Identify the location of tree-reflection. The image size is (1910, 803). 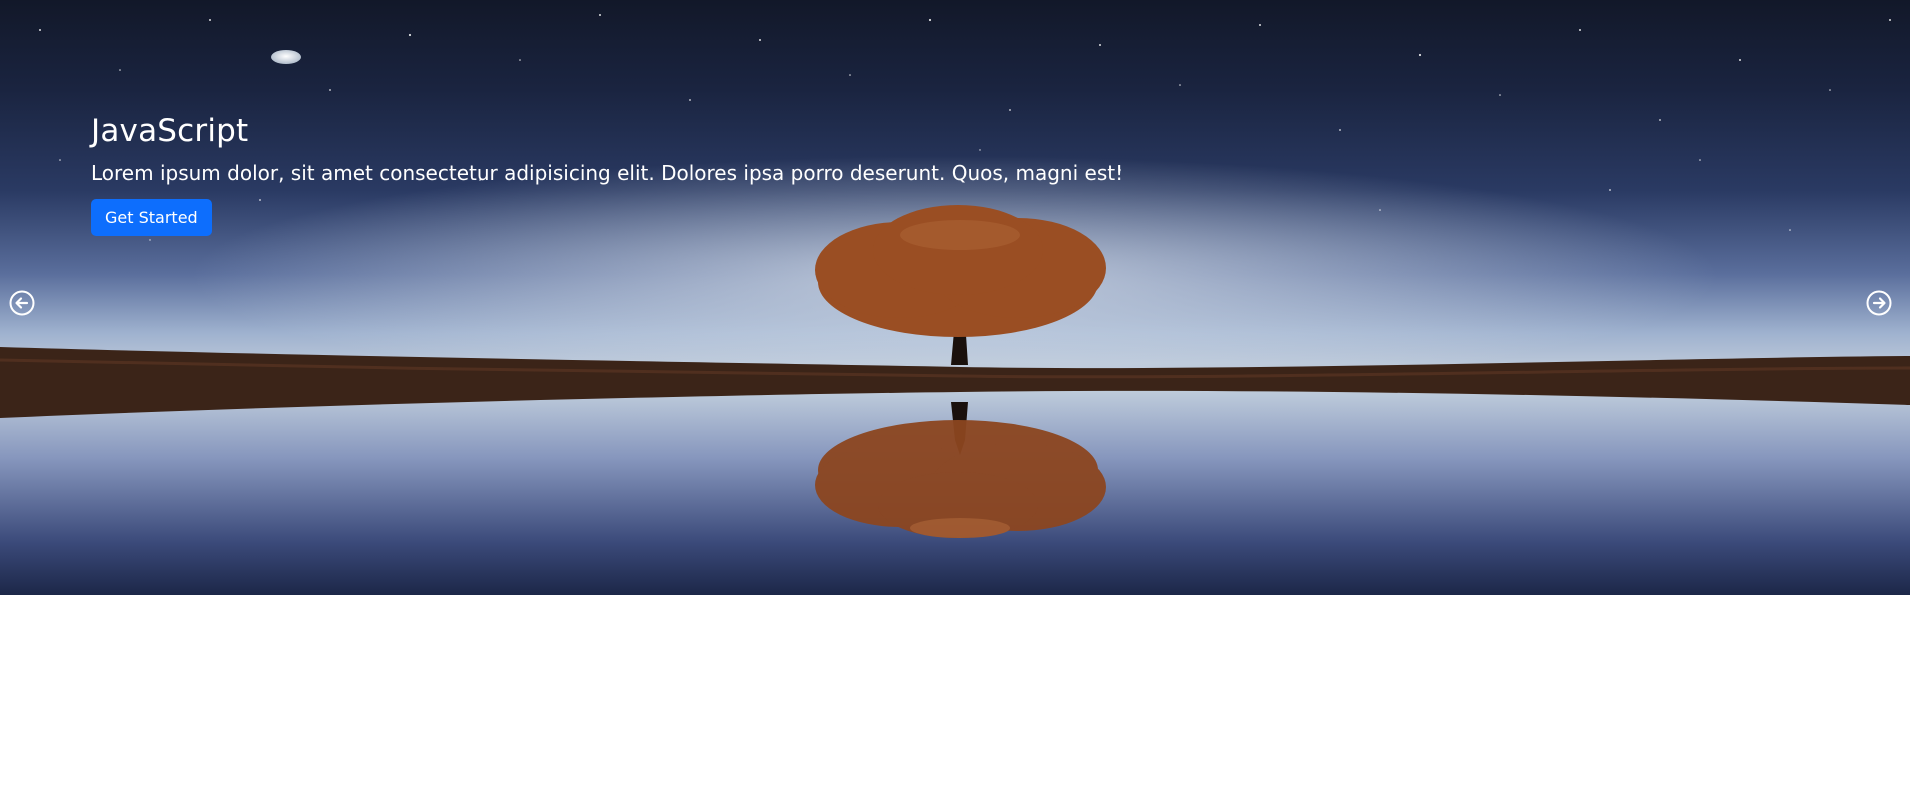
(960, 479).